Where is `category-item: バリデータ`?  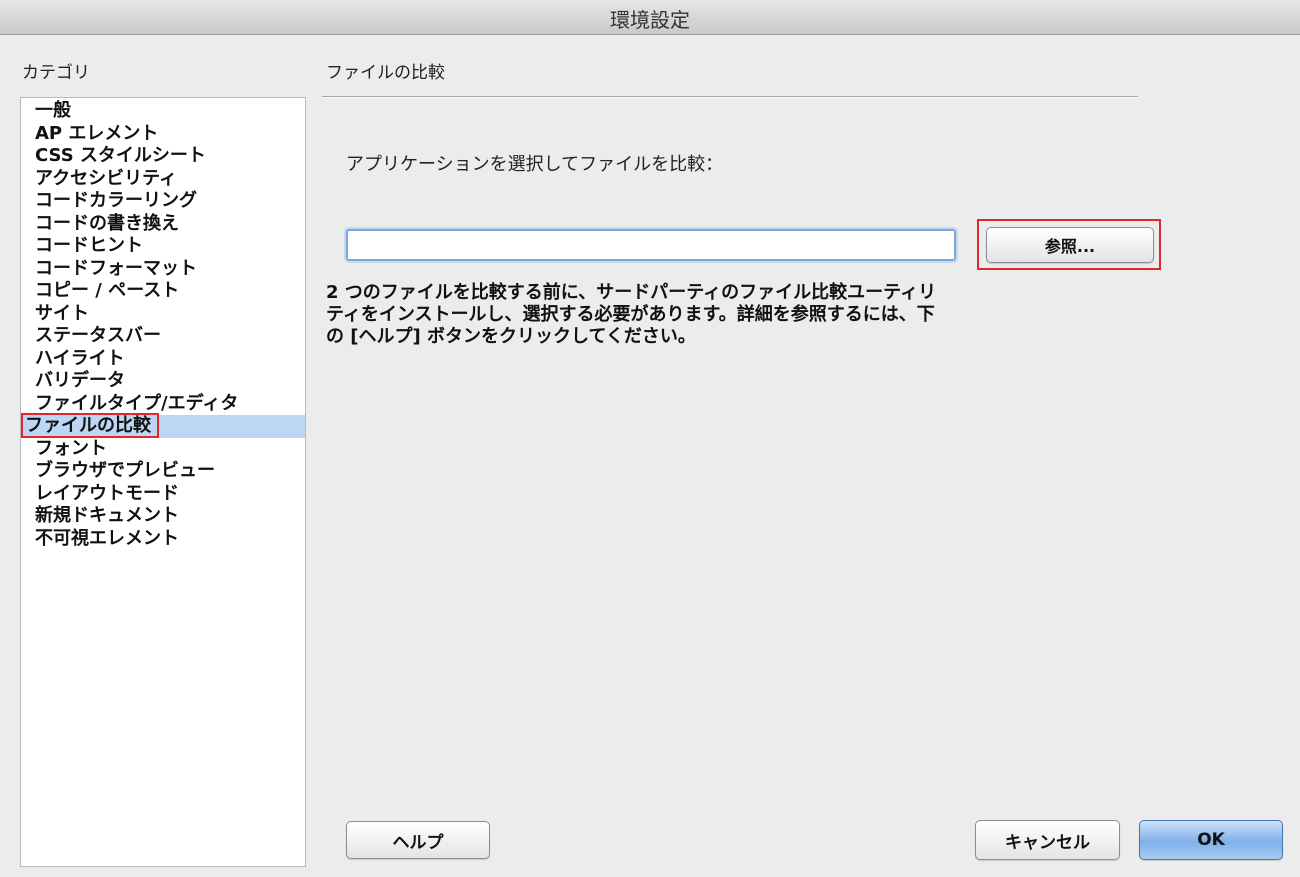 category-item: バリデータ is located at coordinates (163, 381).